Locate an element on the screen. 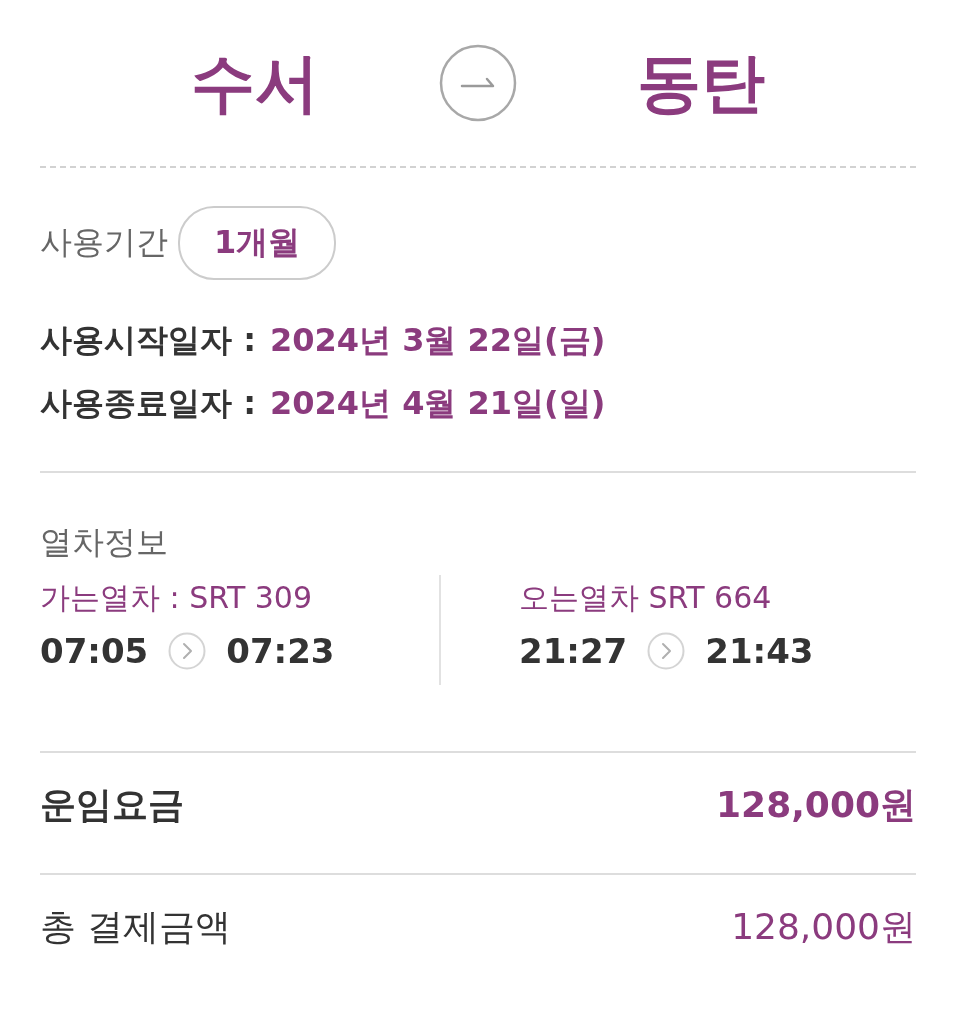  departure-time: 07:05 is located at coordinates (94, 651).